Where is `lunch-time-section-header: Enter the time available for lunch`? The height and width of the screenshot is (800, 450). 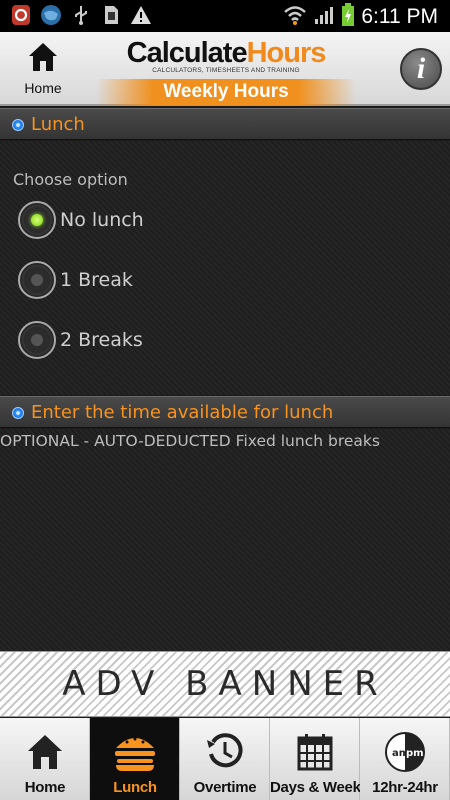
lunch-time-section-header: Enter the time available for lunch is located at coordinates (225, 412).